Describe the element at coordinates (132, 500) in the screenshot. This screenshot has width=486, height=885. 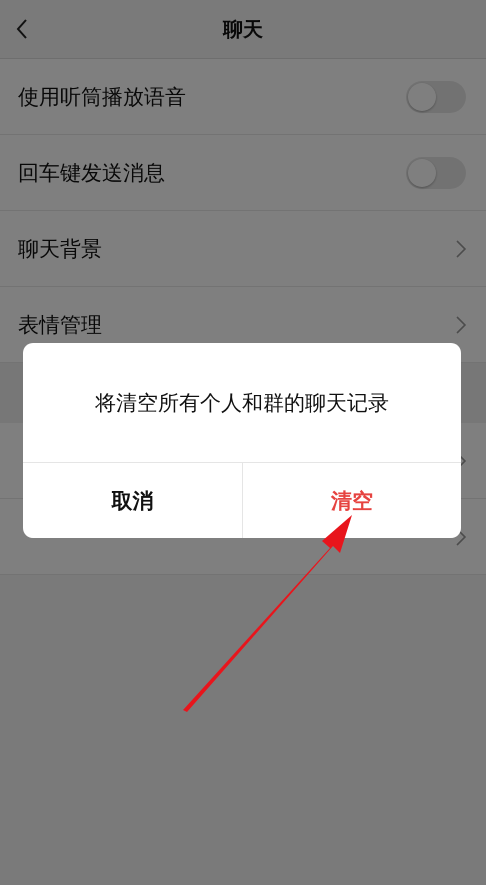
I see `cancel-button: 取消` at that location.